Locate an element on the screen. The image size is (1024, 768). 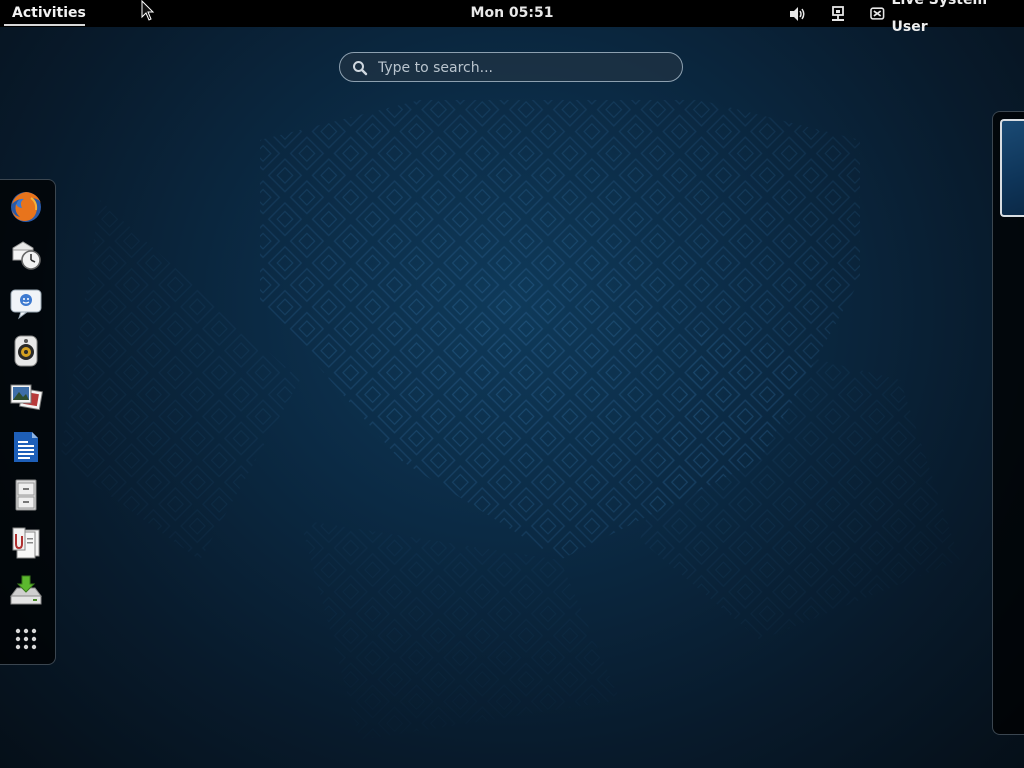
app-grid-icon is located at coordinates (26, 639).